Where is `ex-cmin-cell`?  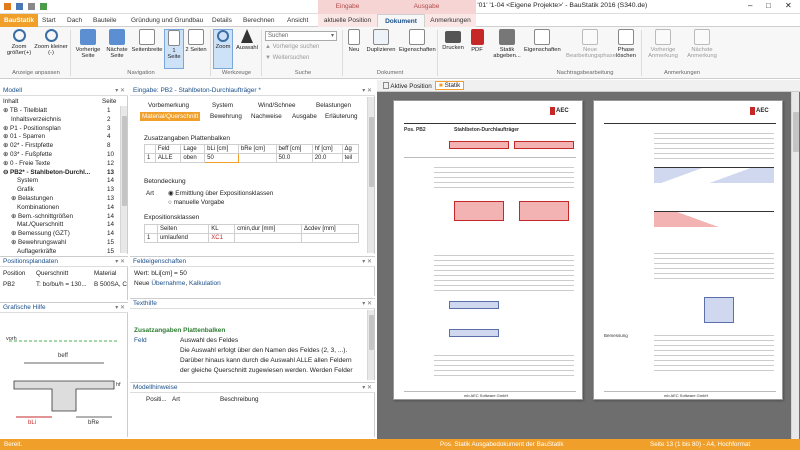
ex-cmin-cell is located at coordinates (268, 238).